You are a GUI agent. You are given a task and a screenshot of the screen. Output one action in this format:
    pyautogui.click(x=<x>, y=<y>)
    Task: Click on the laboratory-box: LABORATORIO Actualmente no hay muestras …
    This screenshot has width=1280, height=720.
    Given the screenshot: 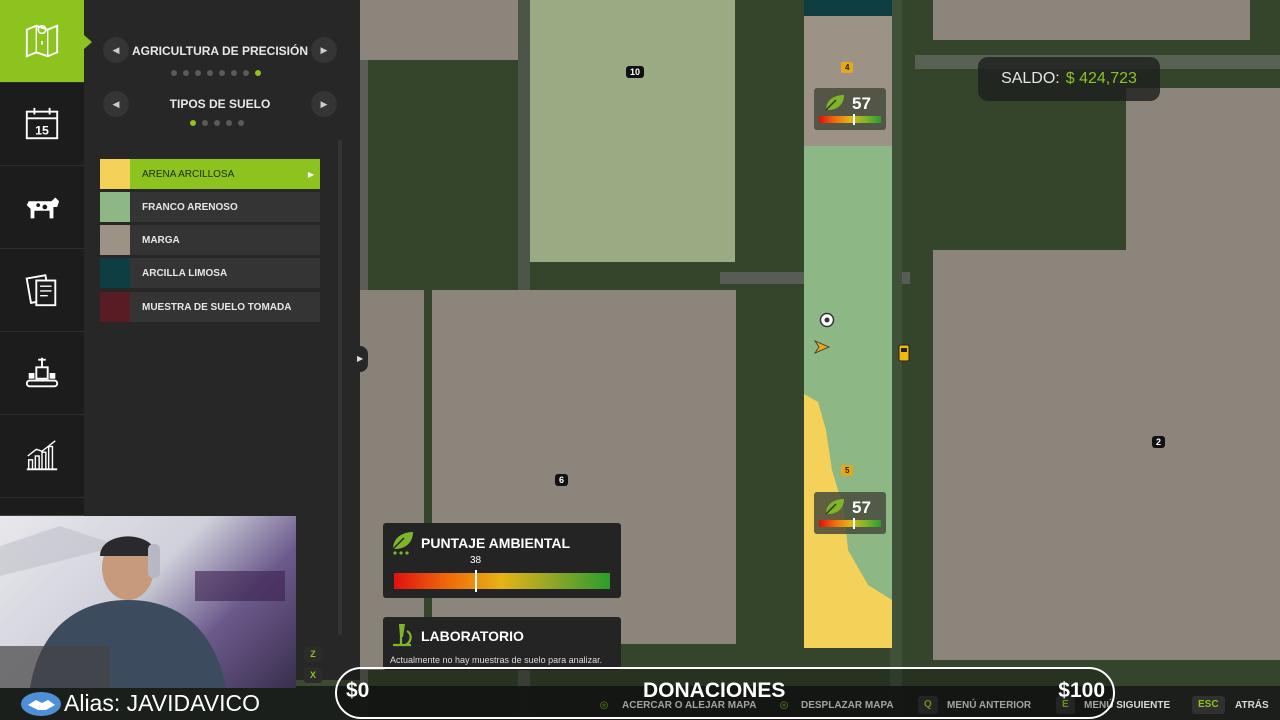 What is the action you would take?
    pyautogui.click(x=502, y=643)
    